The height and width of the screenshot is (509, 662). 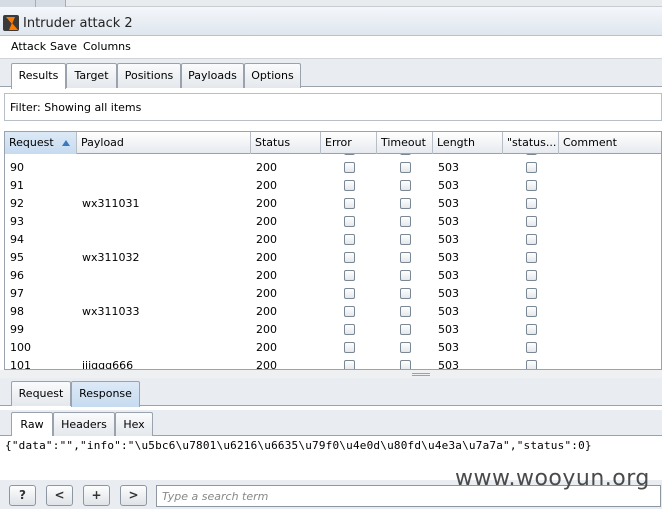 I want to click on window-title: Intruder attack 2, so click(x=78, y=23).